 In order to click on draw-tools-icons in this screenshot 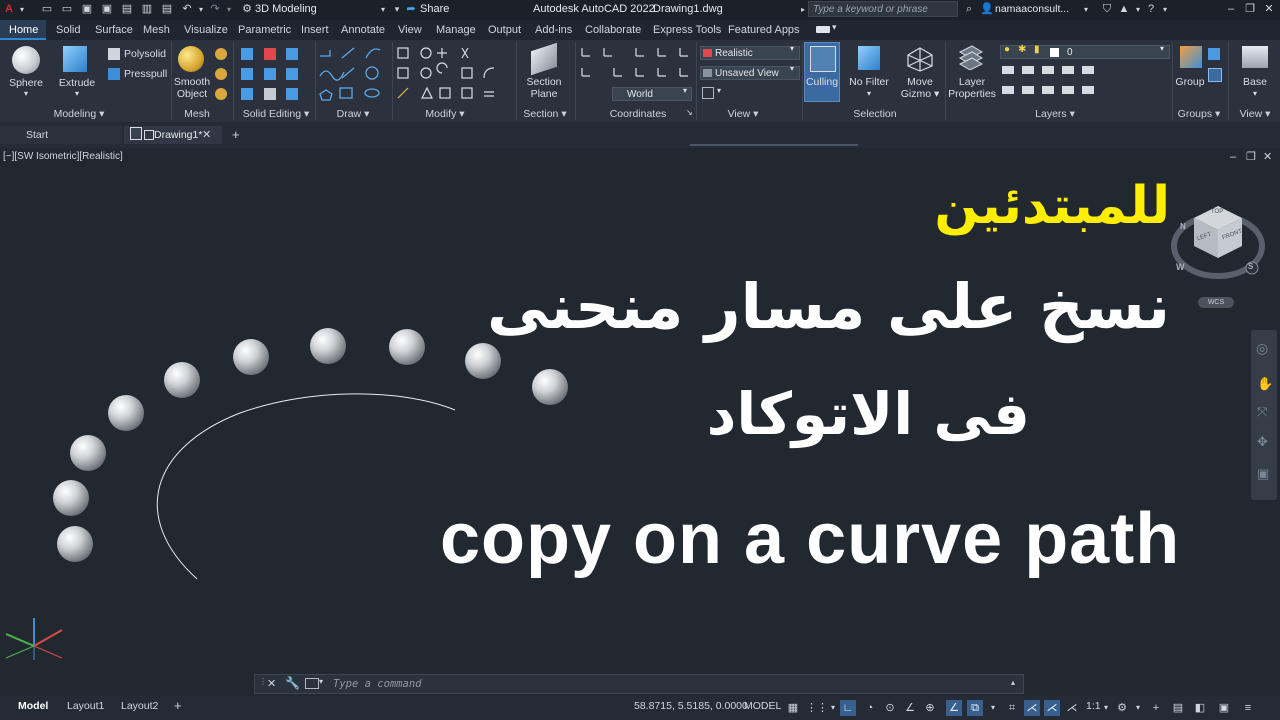, I will do `click(355, 75)`.